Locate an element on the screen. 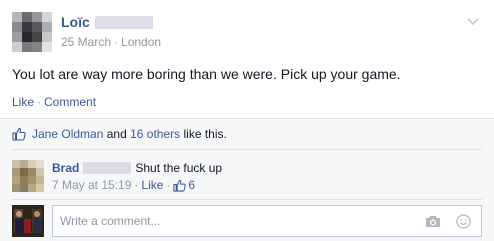 The height and width of the screenshot is (241, 494). smiley-icon is located at coordinates (463, 221).